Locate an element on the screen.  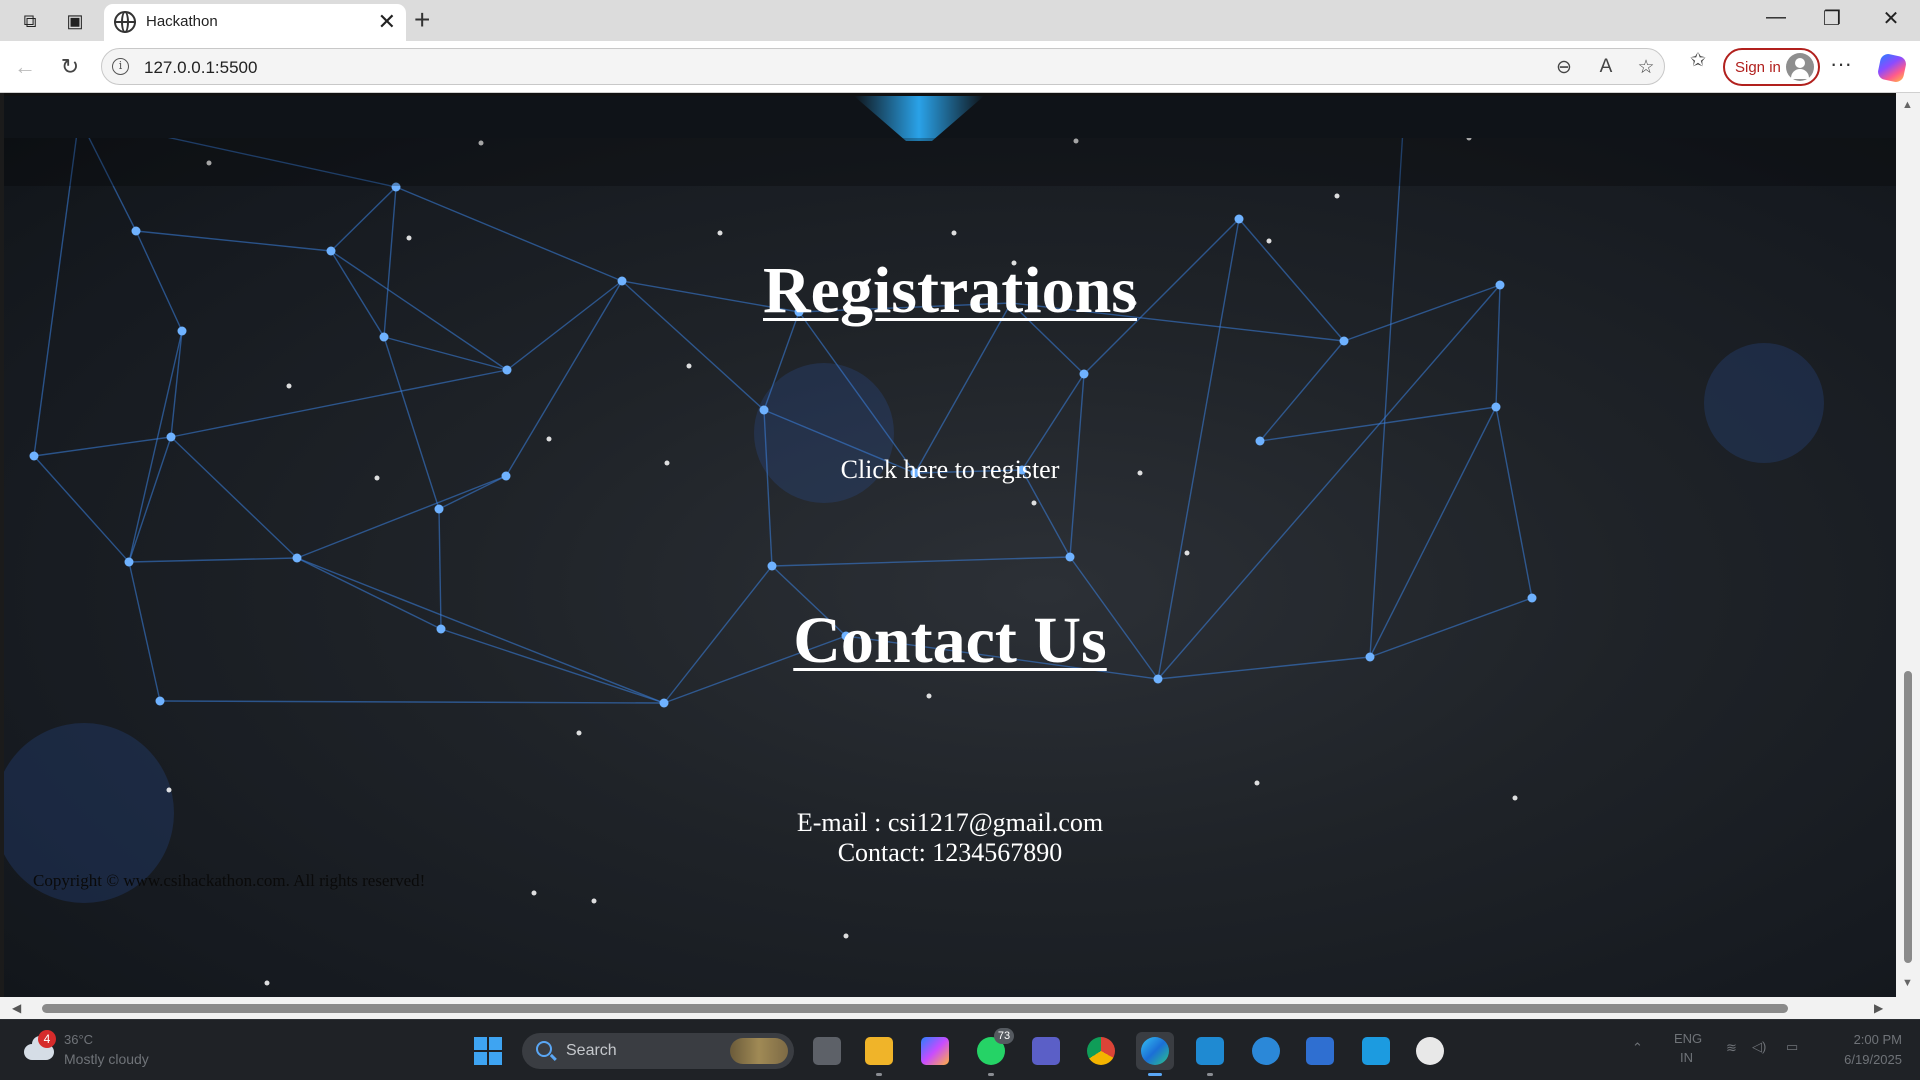
workspaces-icon: ⧉ is located at coordinates (30, 21).